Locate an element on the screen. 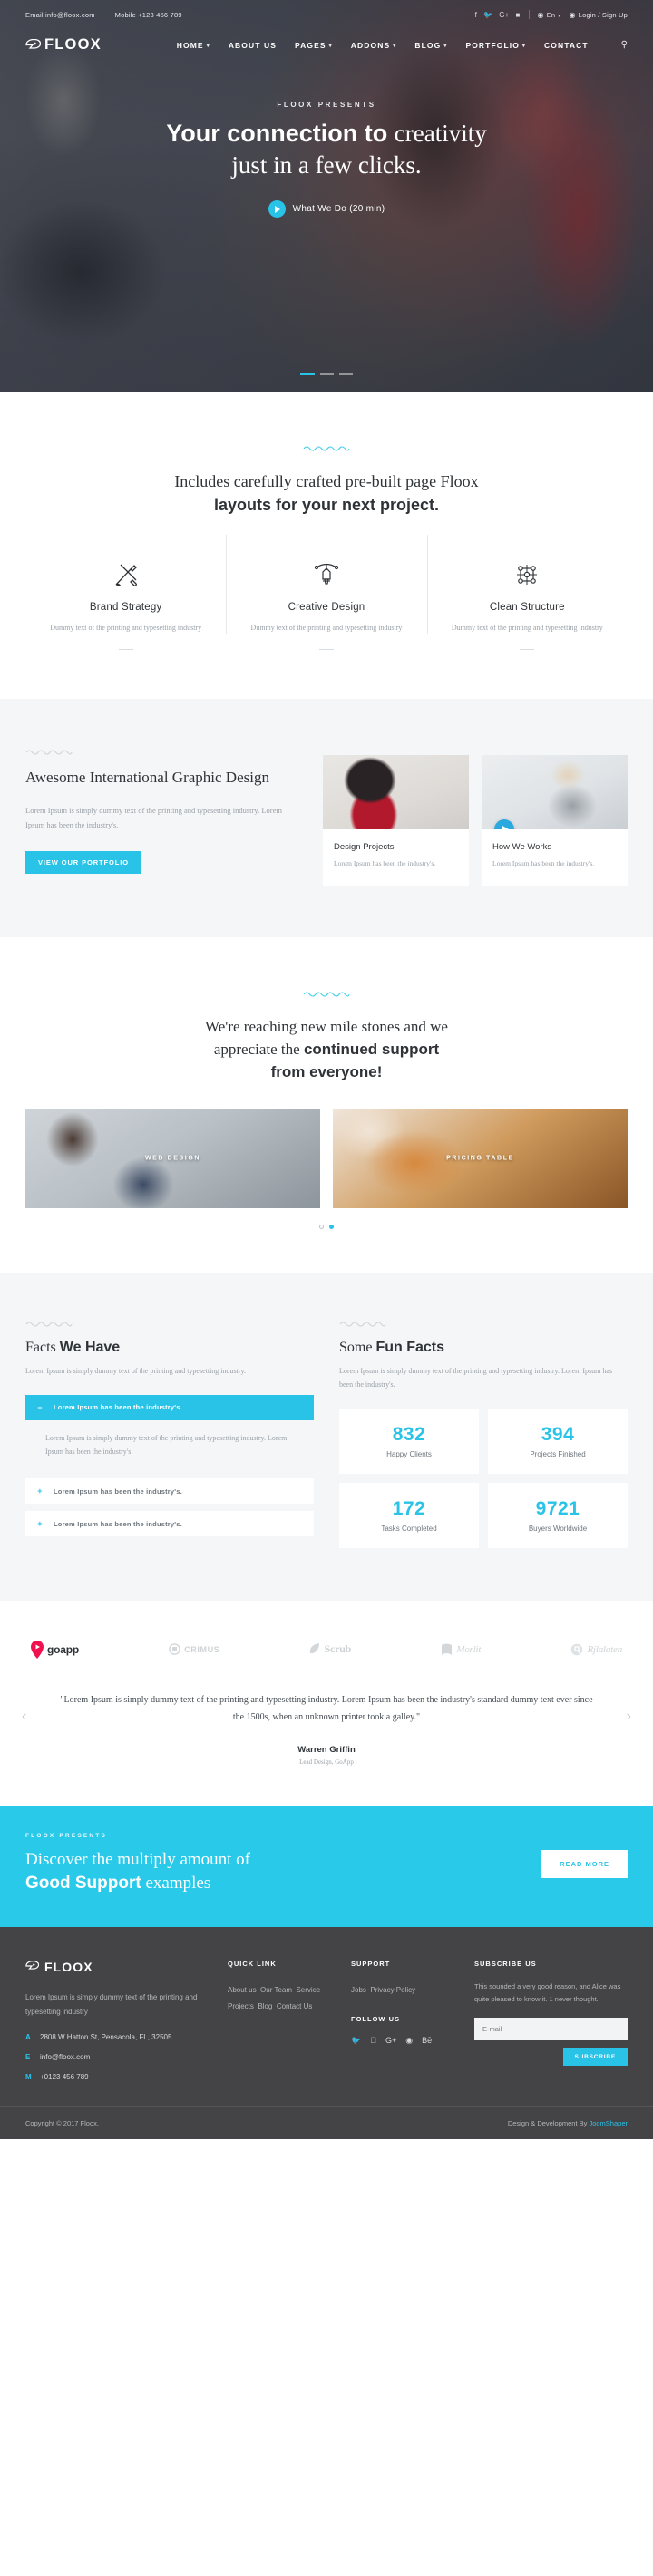 Image resolution: width=653 pixels, height=2576 pixels. address-key: A is located at coordinates (28, 2036).